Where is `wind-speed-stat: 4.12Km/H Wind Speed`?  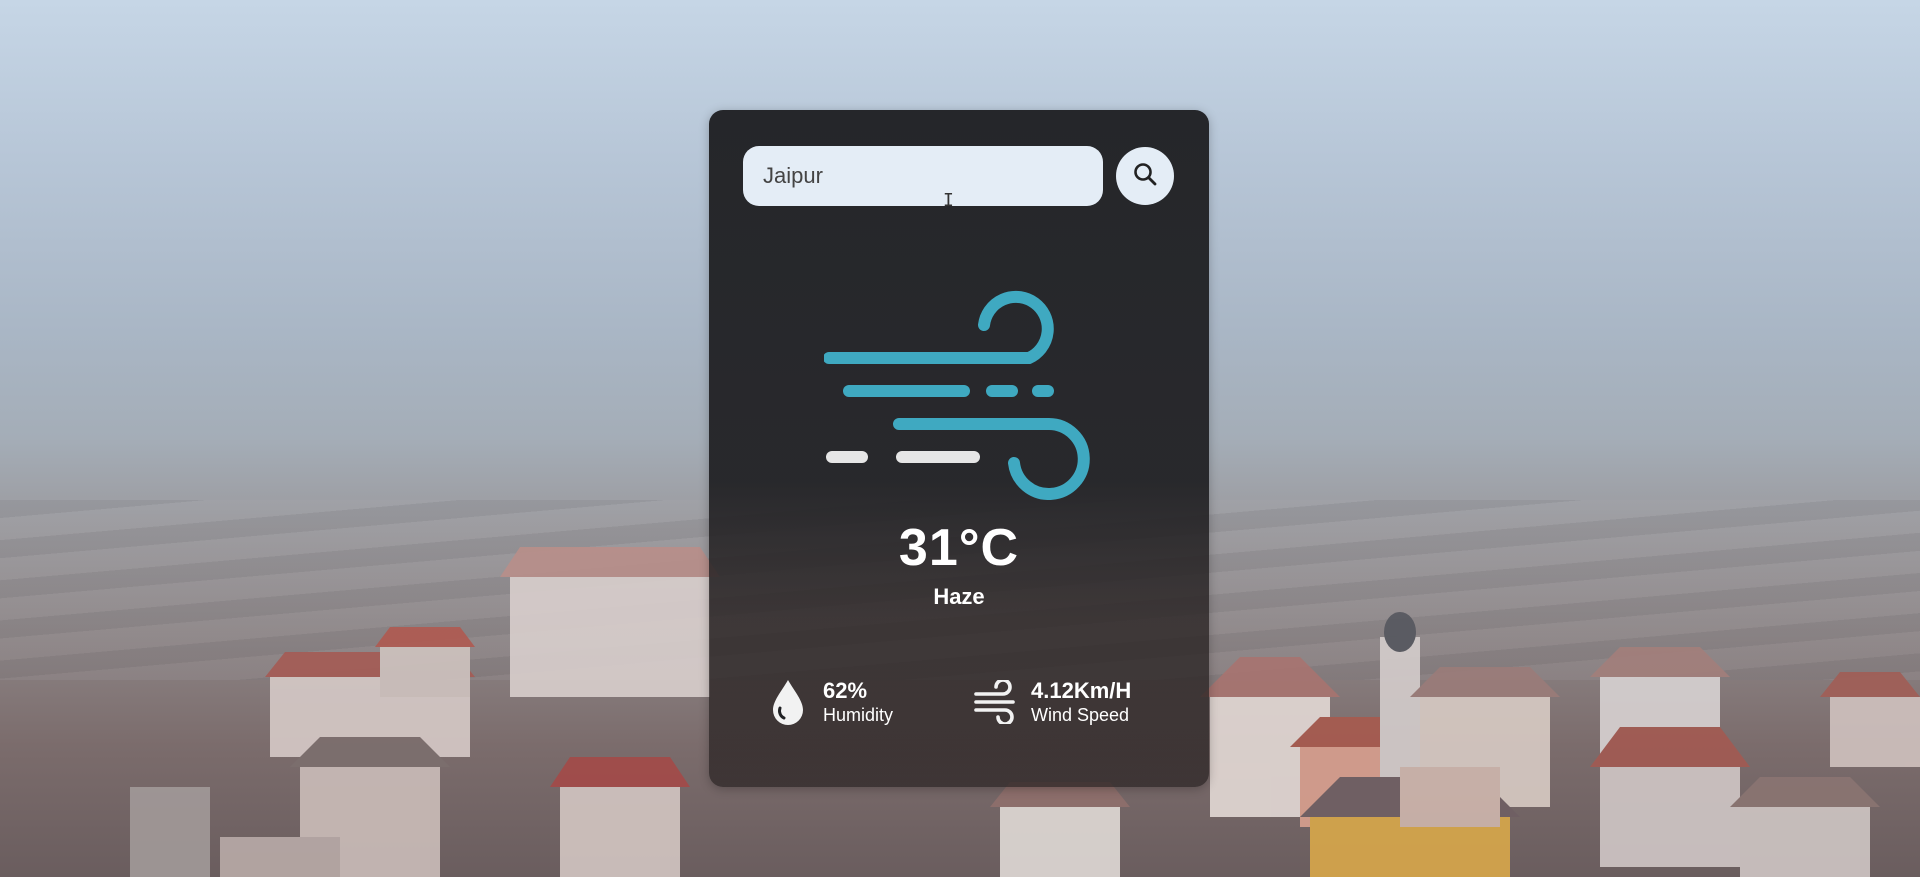
wind-speed-stat: 4.12Km/H Wind Speed is located at coordinates (1052, 702).